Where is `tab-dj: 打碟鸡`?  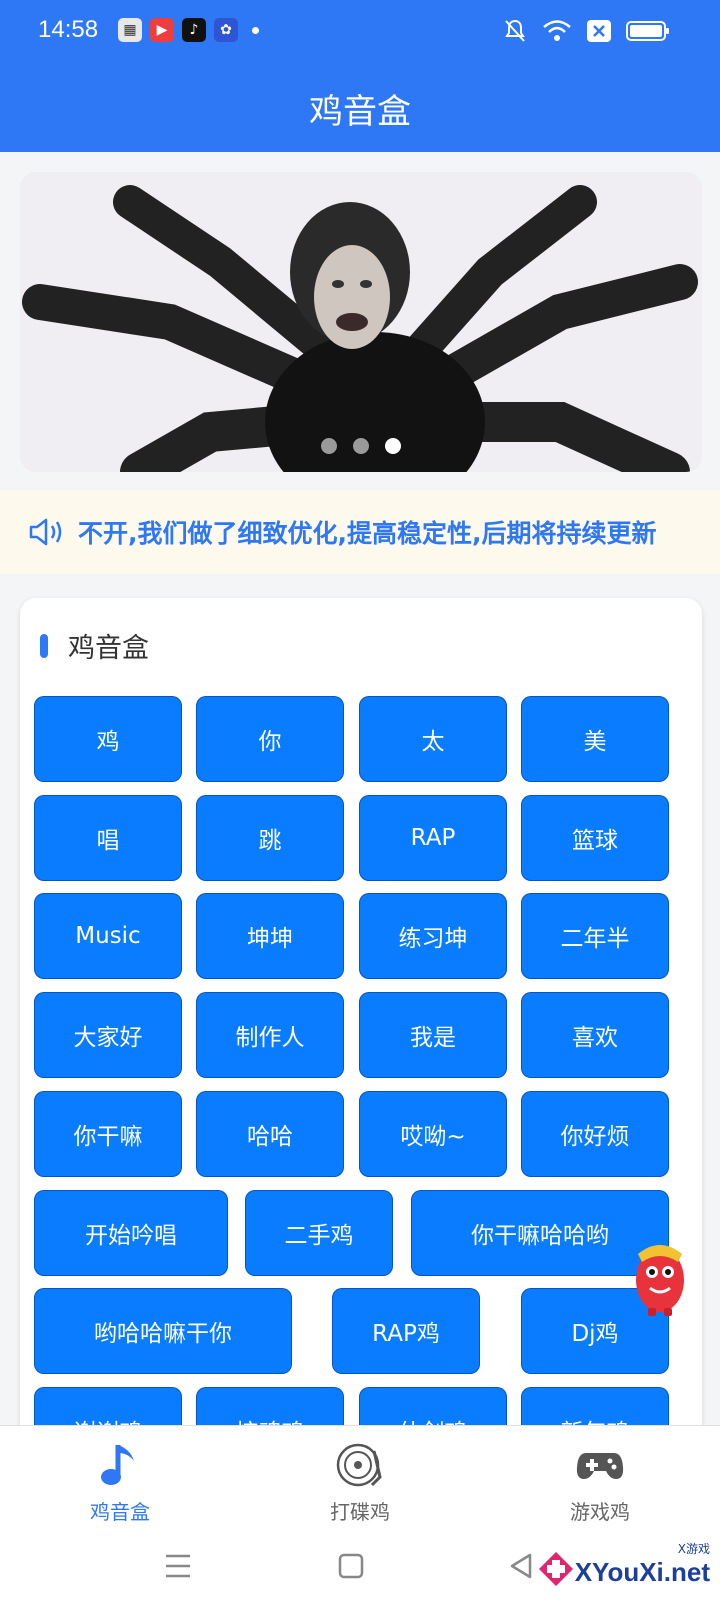 tab-dj: 打碟鸡 is located at coordinates (360, 1483).